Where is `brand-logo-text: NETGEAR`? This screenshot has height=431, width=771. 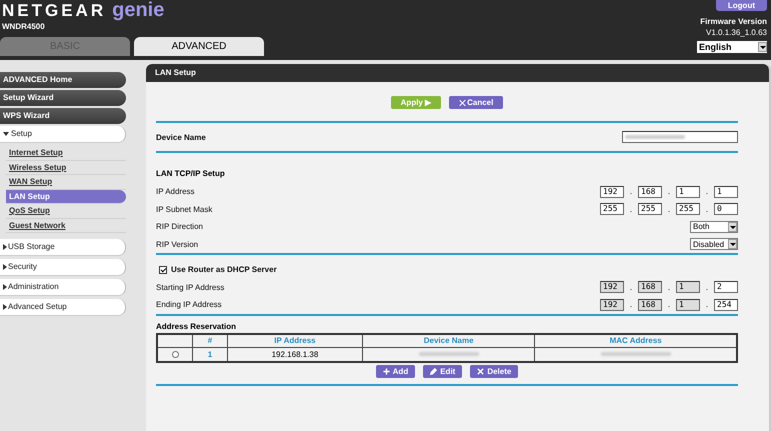
brand-logo-text: NETGEAR is located at coordinates (54, 11).